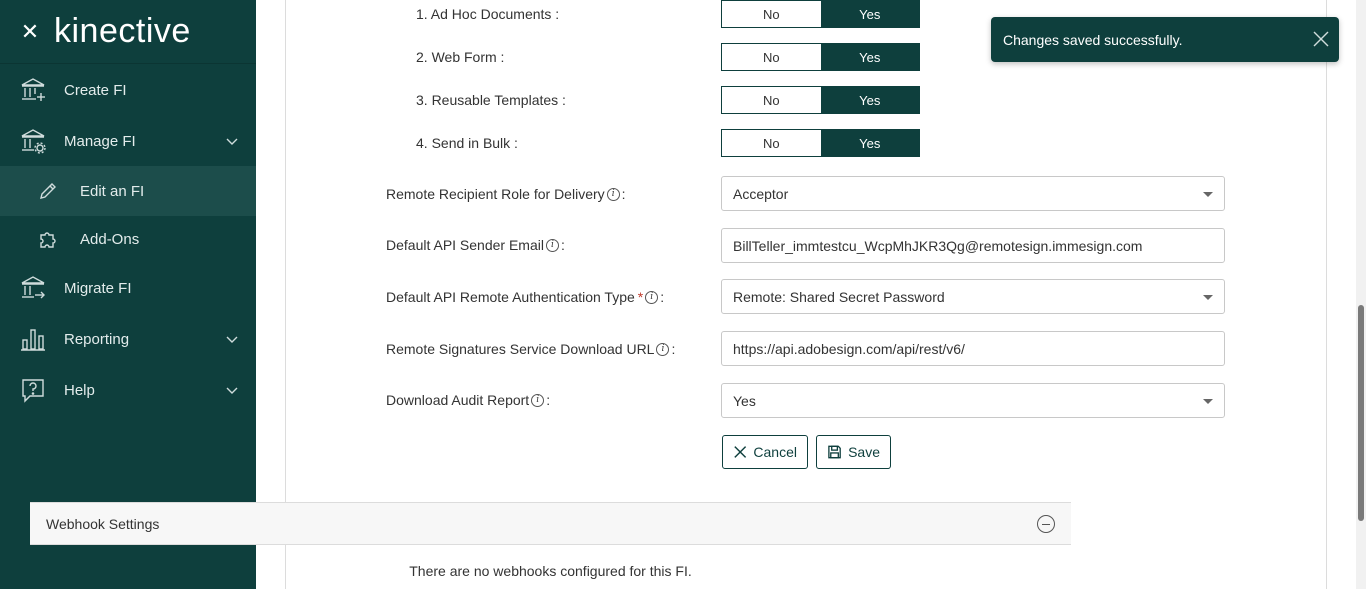 This screenshot has height=589, width=1366. Describe the element at coordinates (95, 90) in the screenshot. I see `sidebar-item-label: Create FI` at that location.